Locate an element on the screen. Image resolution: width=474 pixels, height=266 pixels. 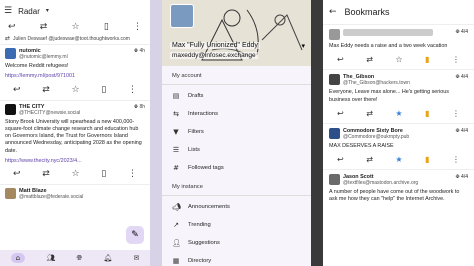
section-title-my-account: My account is located at coordinates (187, 76).